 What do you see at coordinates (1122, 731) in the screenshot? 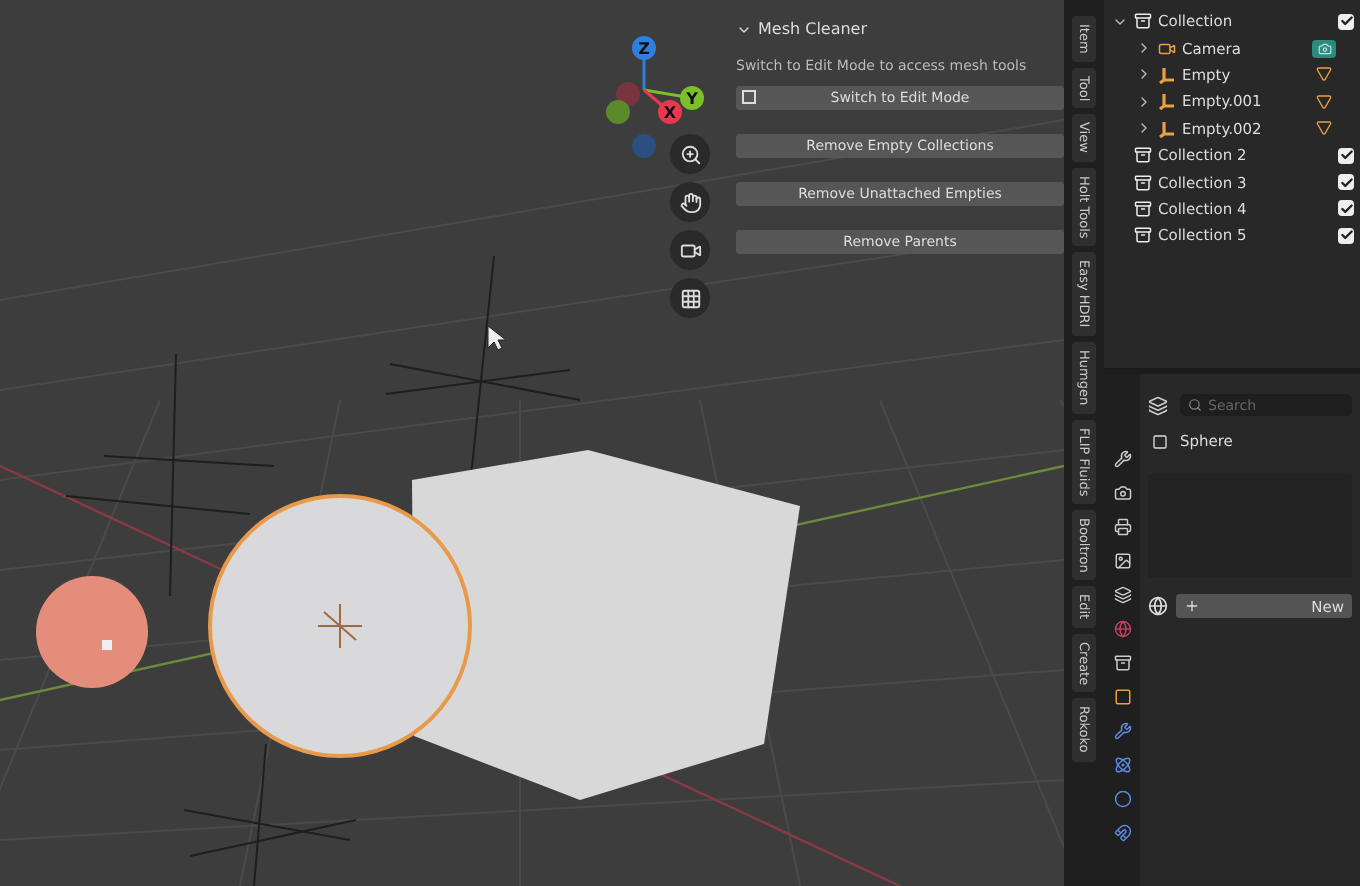
I see `wrench-icon` at bounding box center [1122, 731].